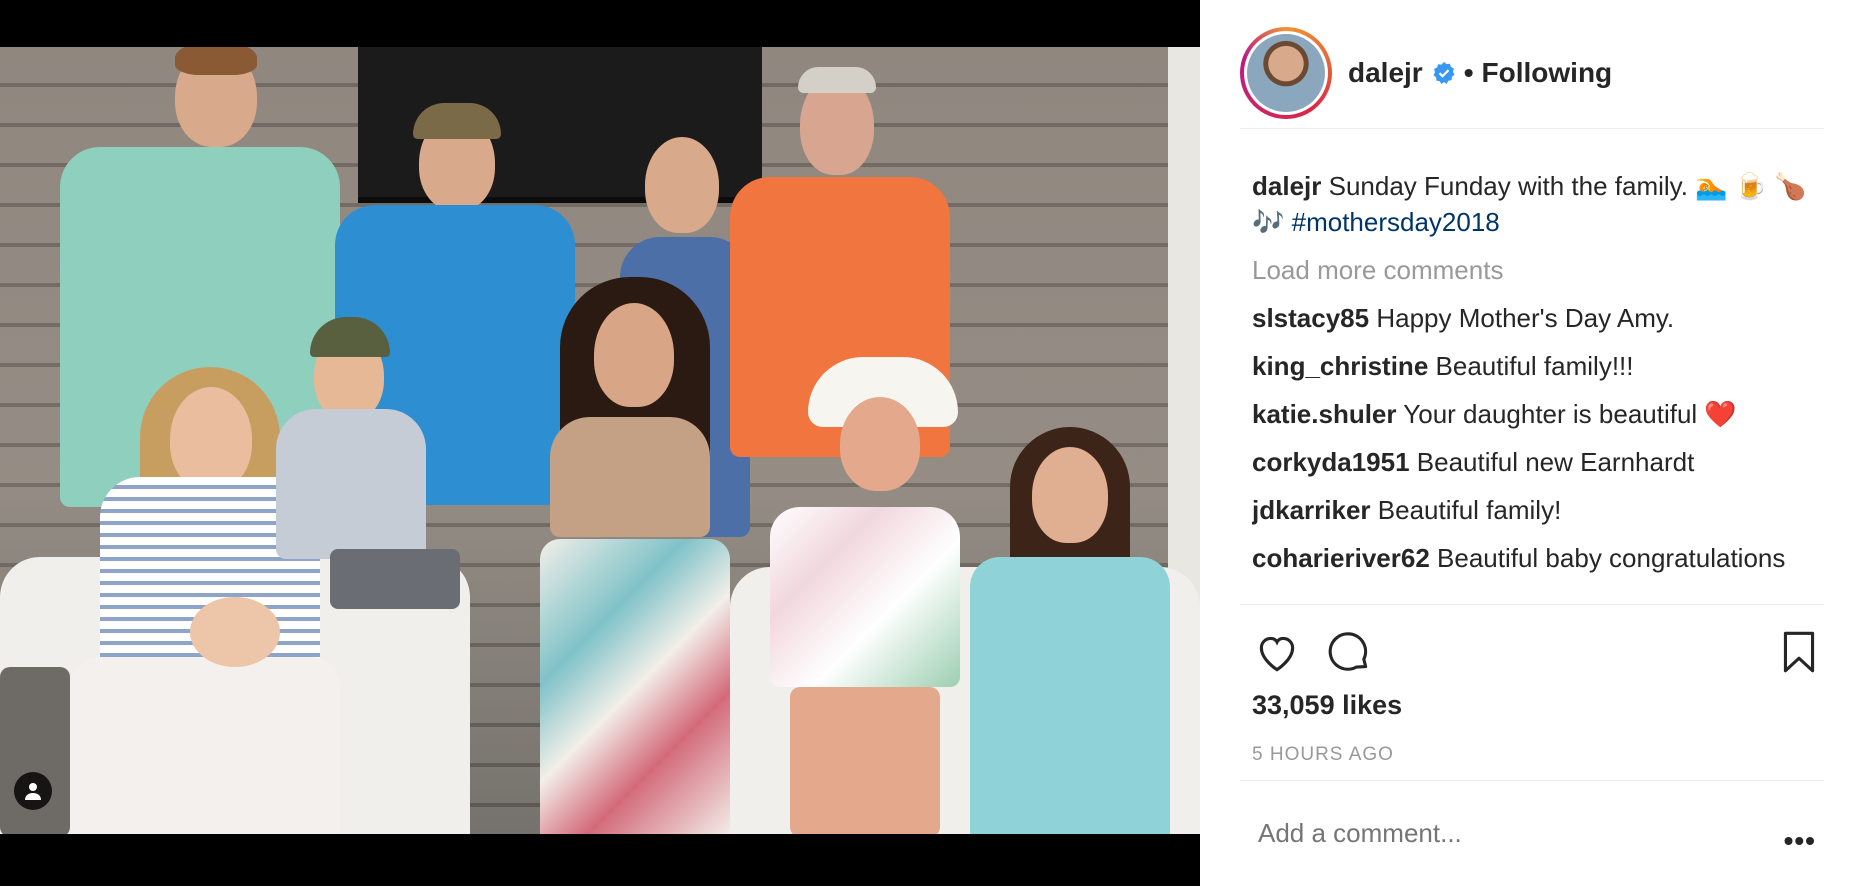 The height and width of the screenshot is (887, 1862). I want to click on comment-text: Beautiful family!, so click(1469, 510).